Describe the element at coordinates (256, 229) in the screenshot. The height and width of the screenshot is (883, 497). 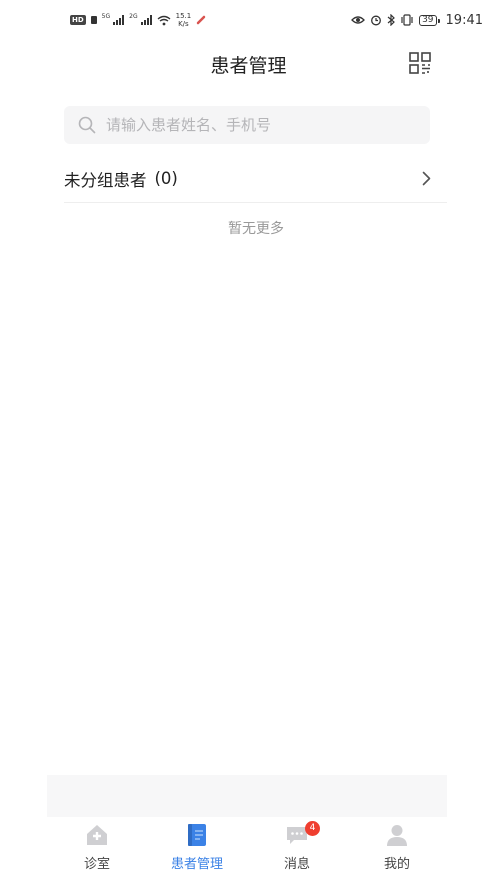
I see `list-end-text: 暂无更多` at that location.